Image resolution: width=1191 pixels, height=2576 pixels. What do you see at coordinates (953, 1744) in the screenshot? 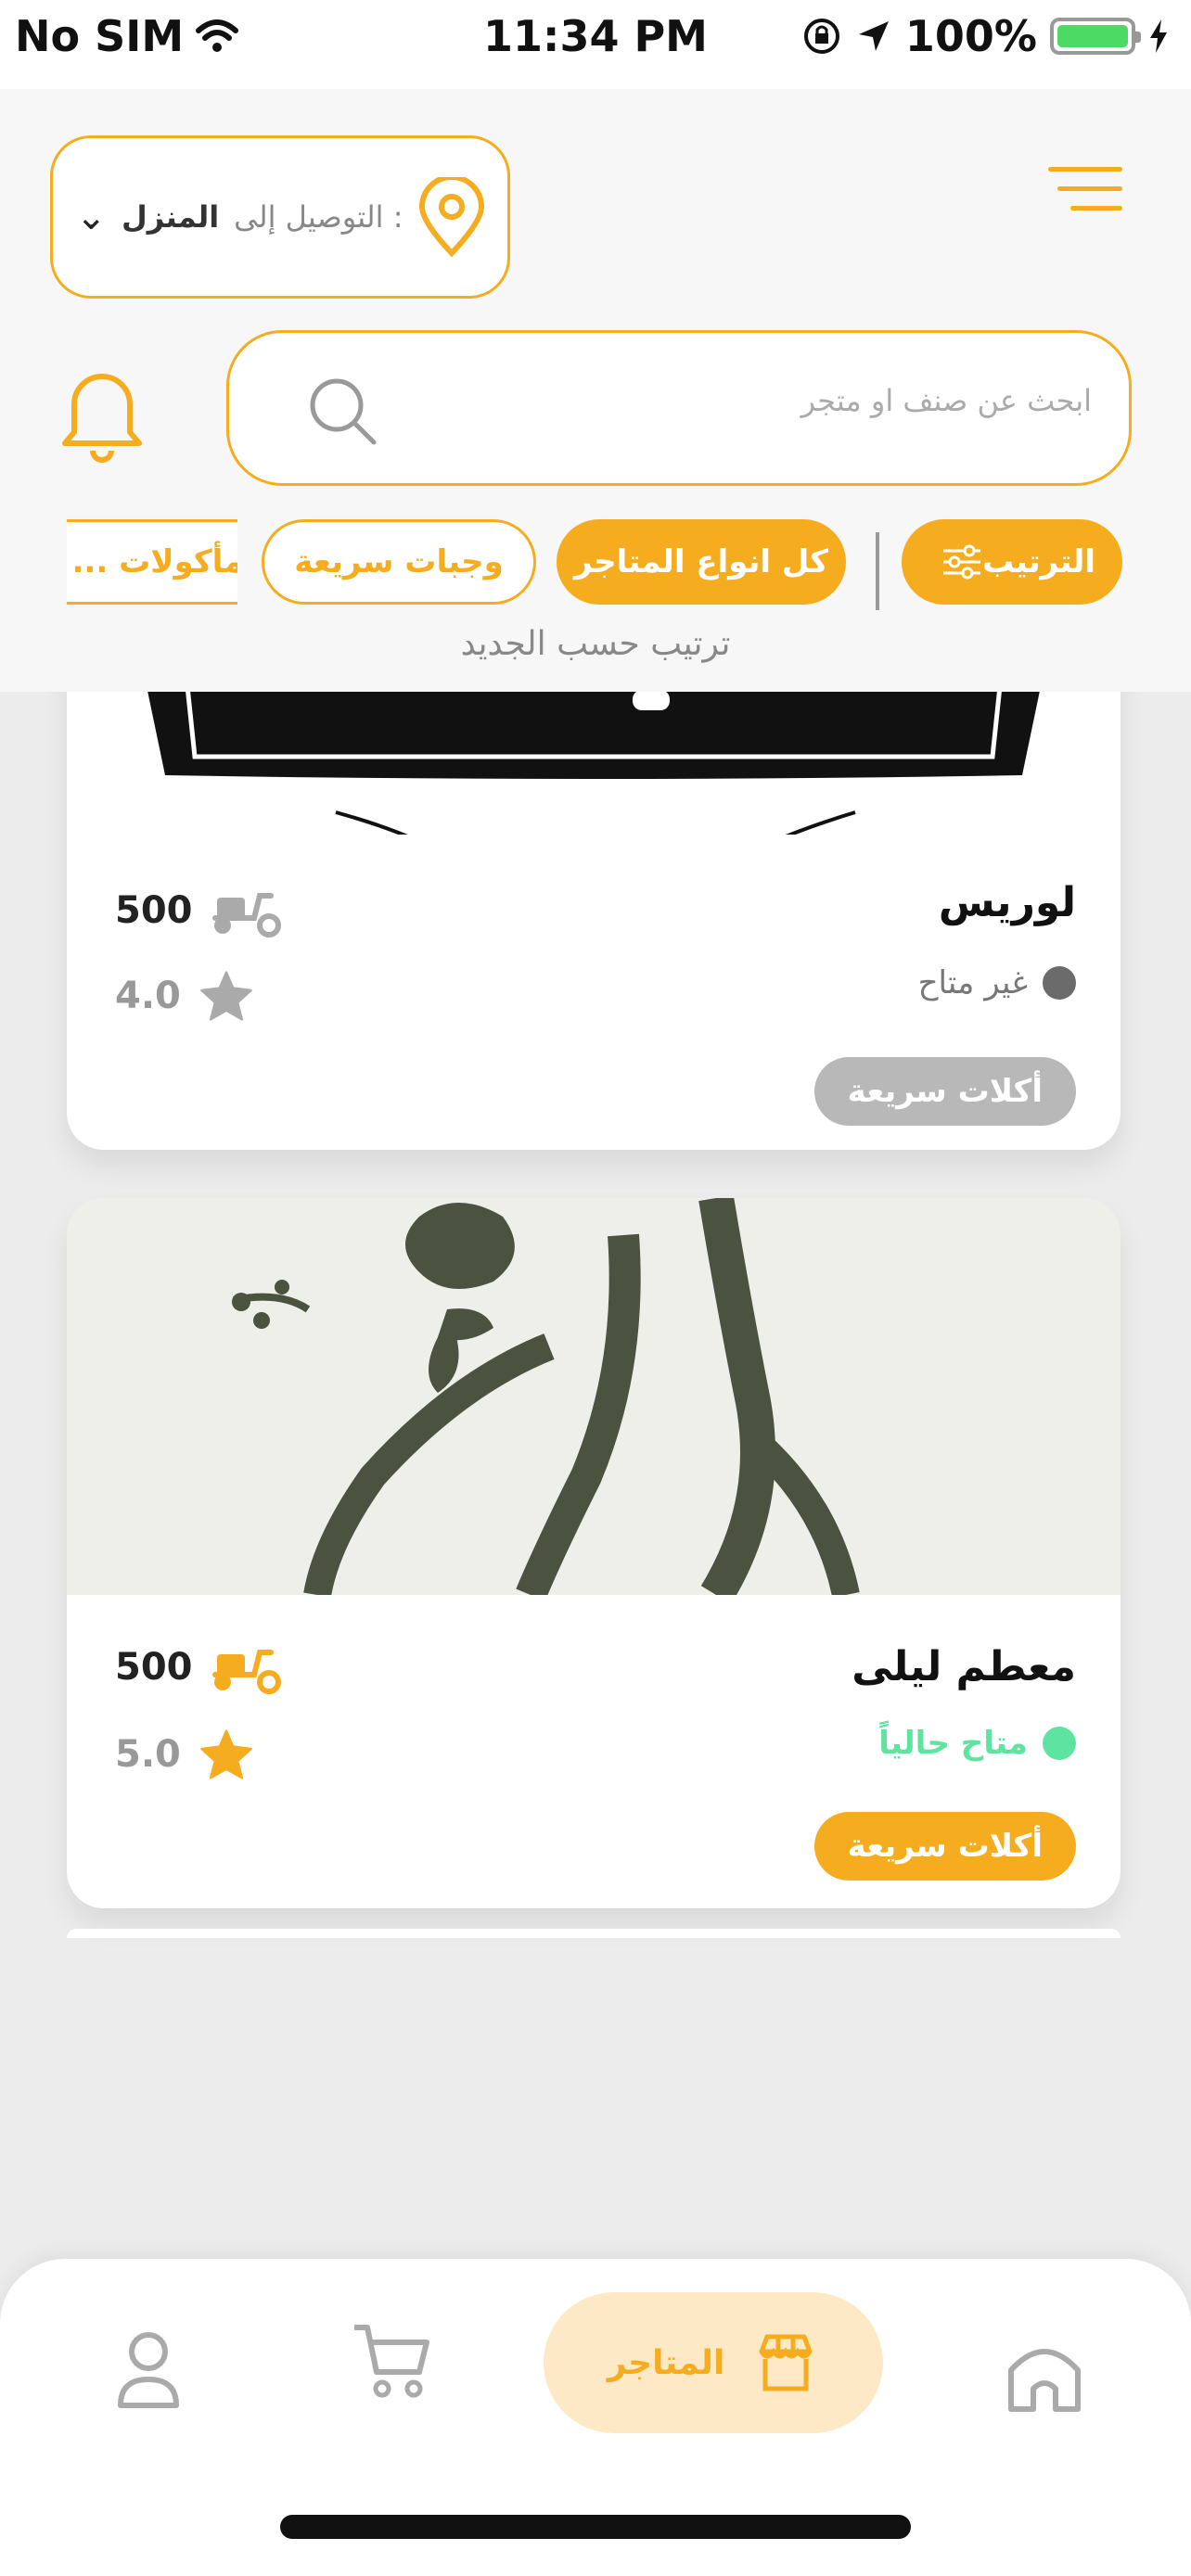
I see `status-text: متاح حالياً` at bounding box center [953, 1744].